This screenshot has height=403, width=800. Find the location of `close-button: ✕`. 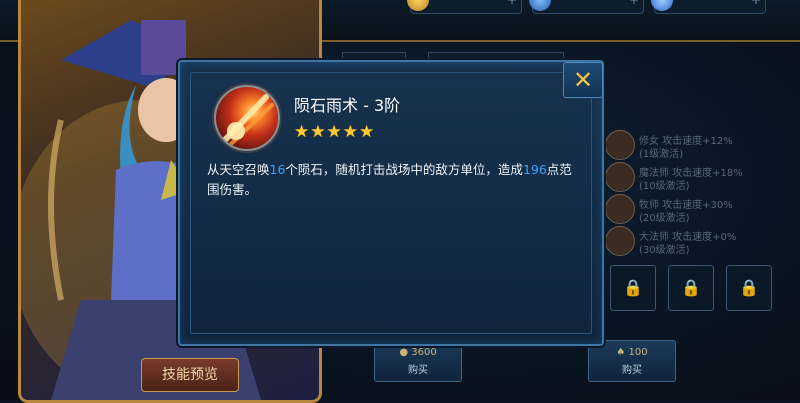

close-button: ✕ is located at coordinates (583, 80).